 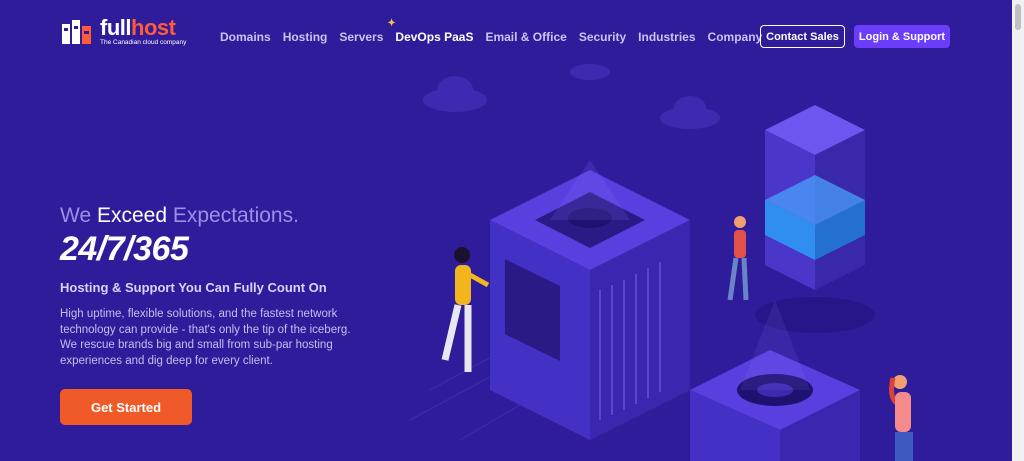 What do you see at coordinates (305, 37) in the screenshot?
I see `nav-item-hosting: Hosting` at bounding box center [305, 37].